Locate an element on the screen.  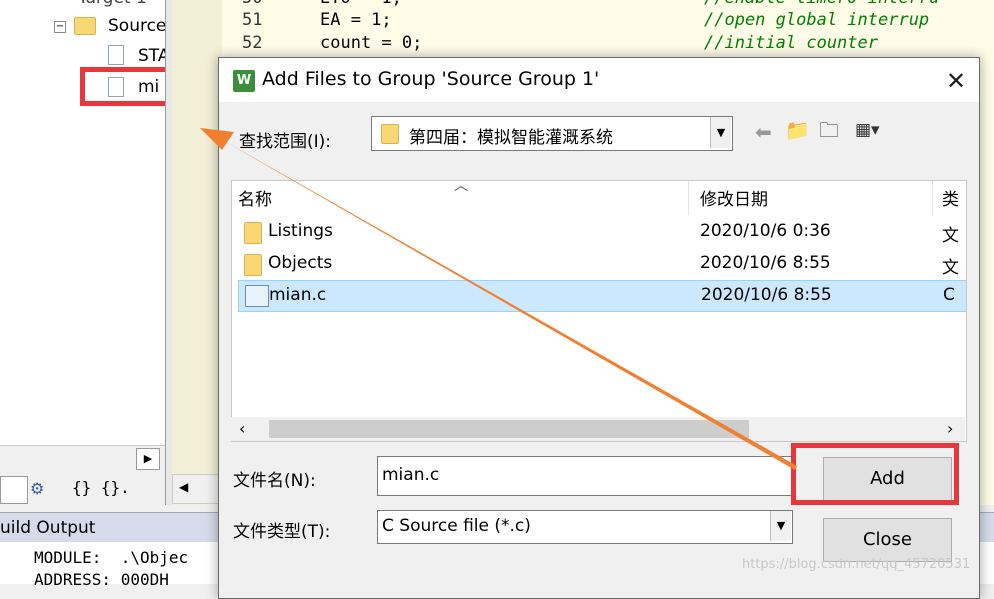
watermark: https://blog.csdn.net/qq_45720531 is located at coordinates (856, 564).